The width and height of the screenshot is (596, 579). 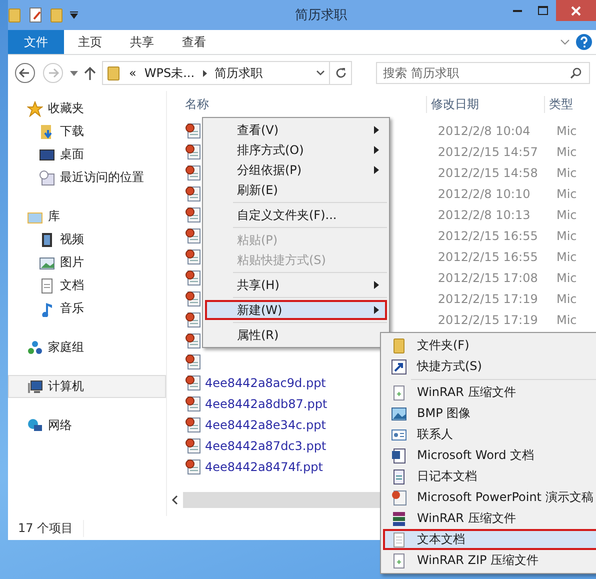 I want to click on date-cell-text: 2012/2/15 14:58, so click(x=488, y=173).